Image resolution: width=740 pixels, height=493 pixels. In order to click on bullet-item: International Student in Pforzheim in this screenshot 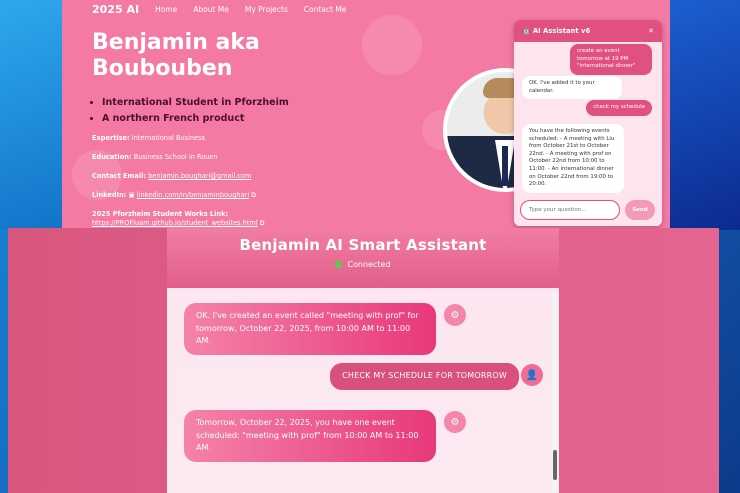, I will do `click(195, 103)`.